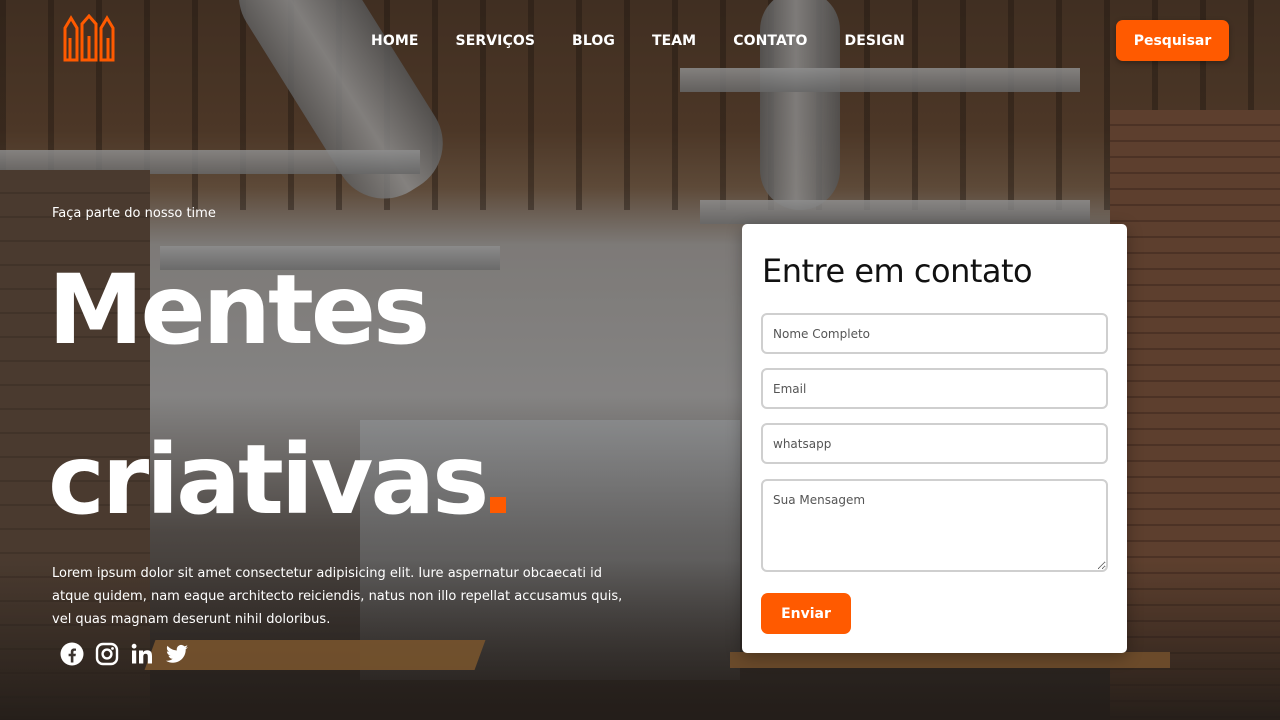 The image size is (1280, 720). I want to click on hero-title-line2-text: criativas, so click(268, 480).